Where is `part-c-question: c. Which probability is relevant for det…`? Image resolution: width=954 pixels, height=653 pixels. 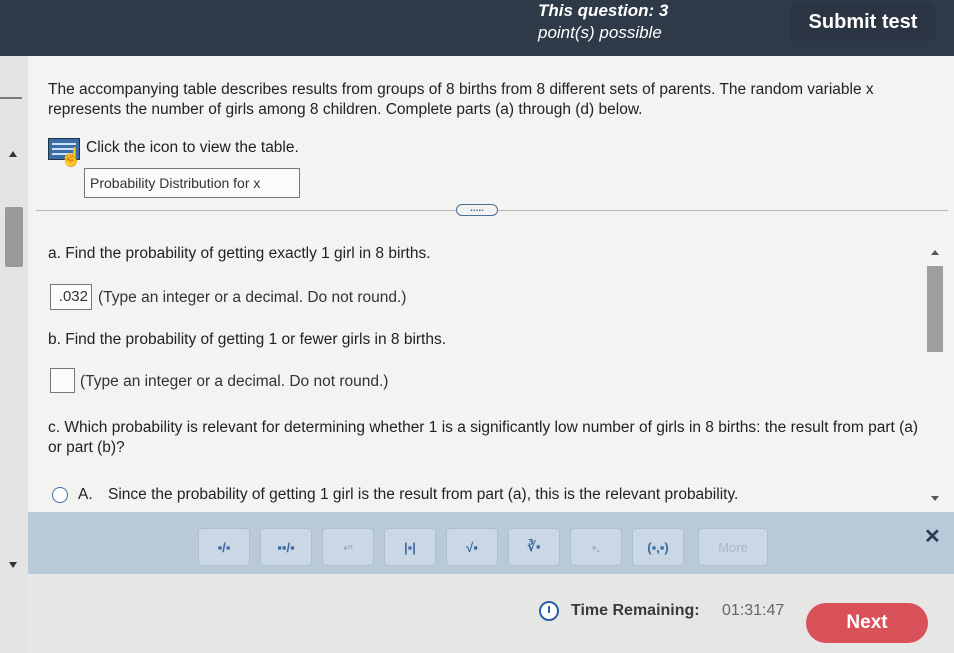
part-c-question: c. Which probability is relevant for det… is located at coordinates (483, 437).